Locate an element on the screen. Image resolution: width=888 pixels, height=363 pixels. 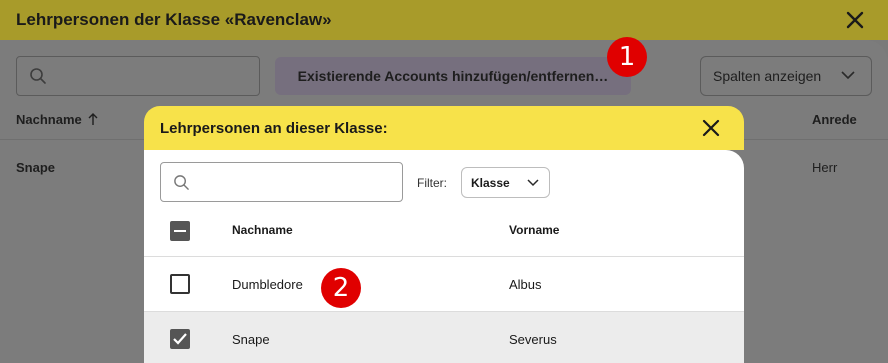
outer-column-header-nachname: Nachname is located at coordinates (57, 119).